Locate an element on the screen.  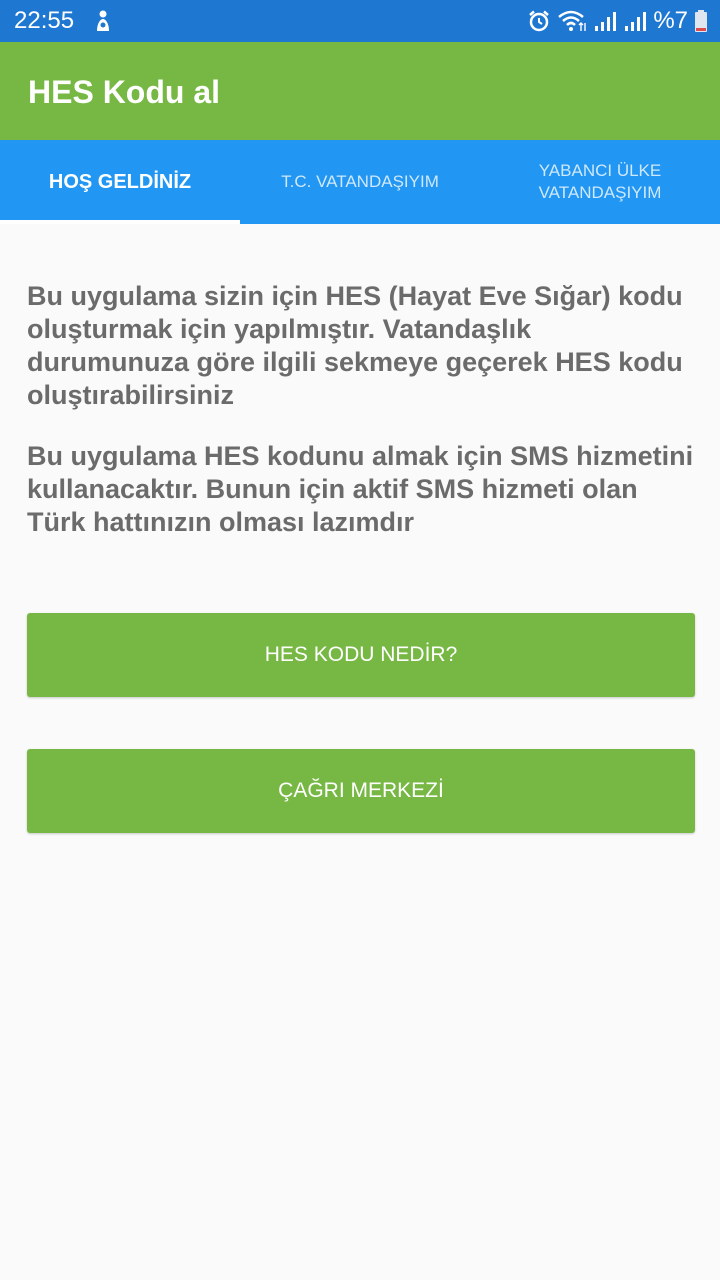
tab-welcome: HOŞ GELDİNİZ is located at coordinates (120, 182).